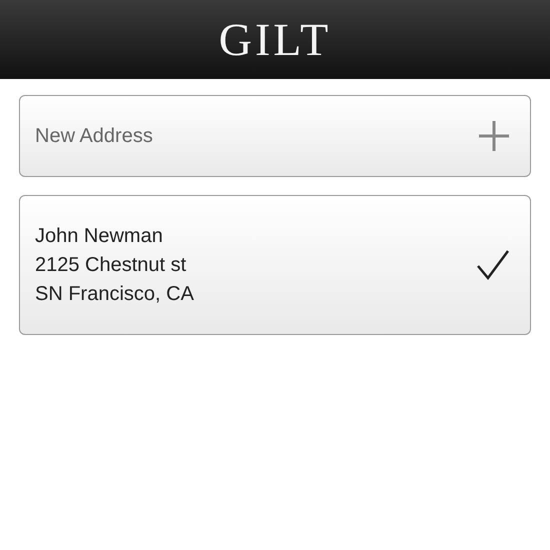 The height and width of the screenshot is (550, 550). I want to click on new-address-button: New Address, so click(275, 136).